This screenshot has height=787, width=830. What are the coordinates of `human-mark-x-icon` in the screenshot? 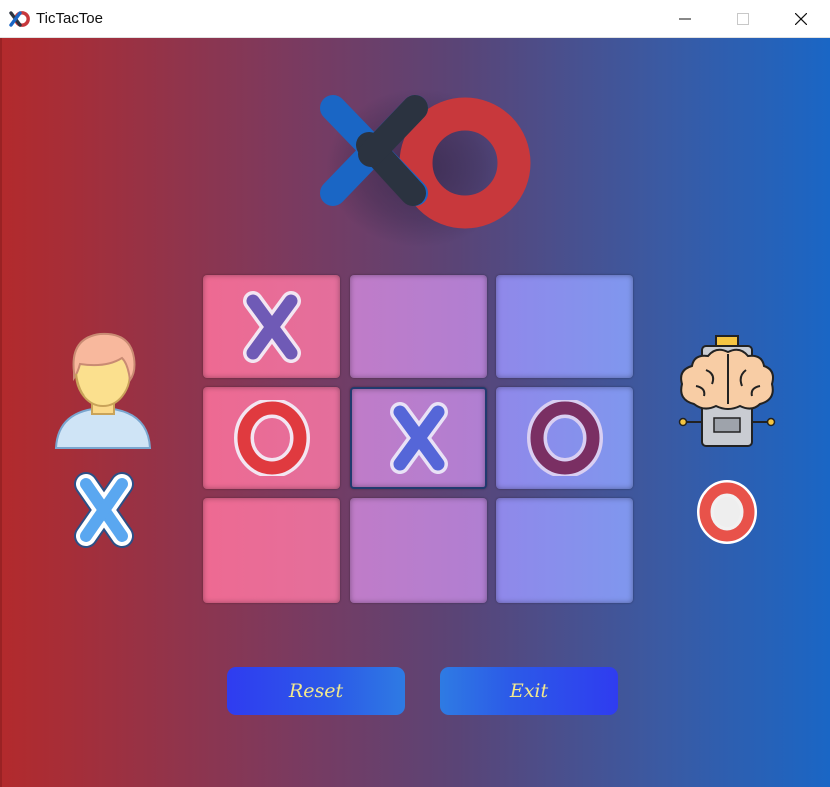 It's located at (104, 510).